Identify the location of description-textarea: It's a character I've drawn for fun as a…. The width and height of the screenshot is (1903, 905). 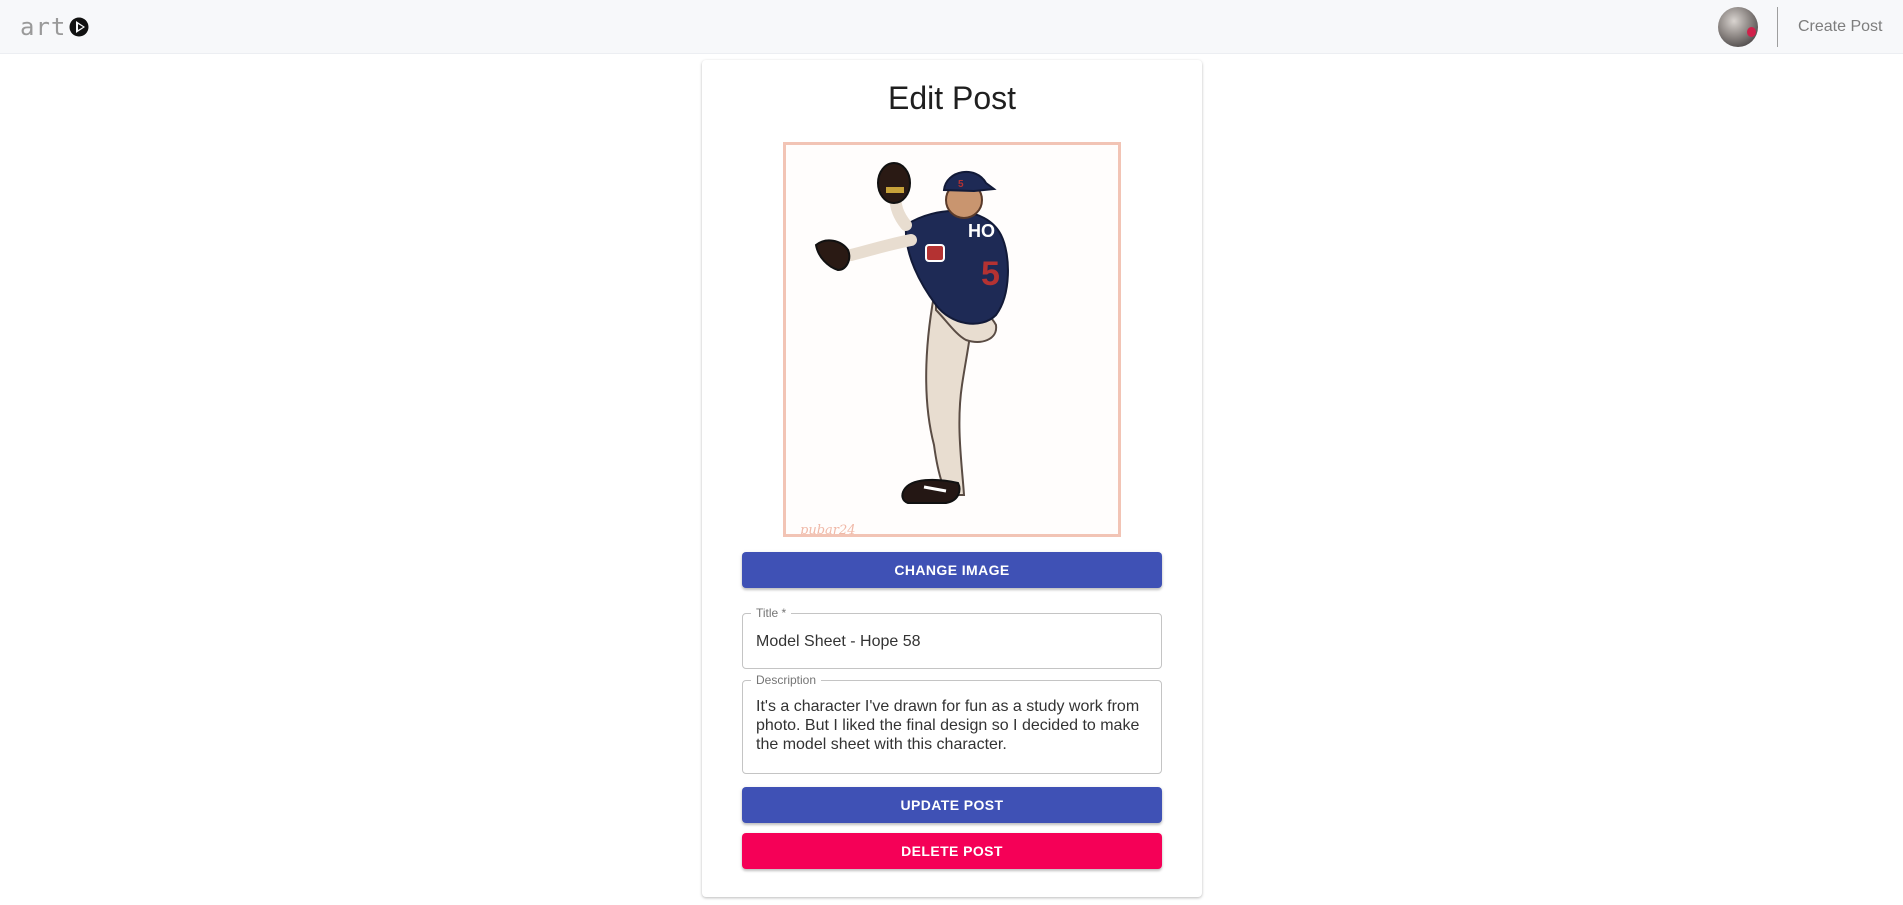
(952, 725).